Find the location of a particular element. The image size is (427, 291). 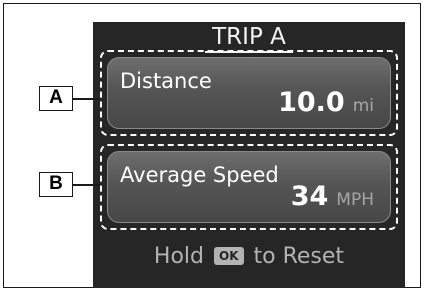

reset-instruction-prefix: Hold is located at coordinates (179, 256).